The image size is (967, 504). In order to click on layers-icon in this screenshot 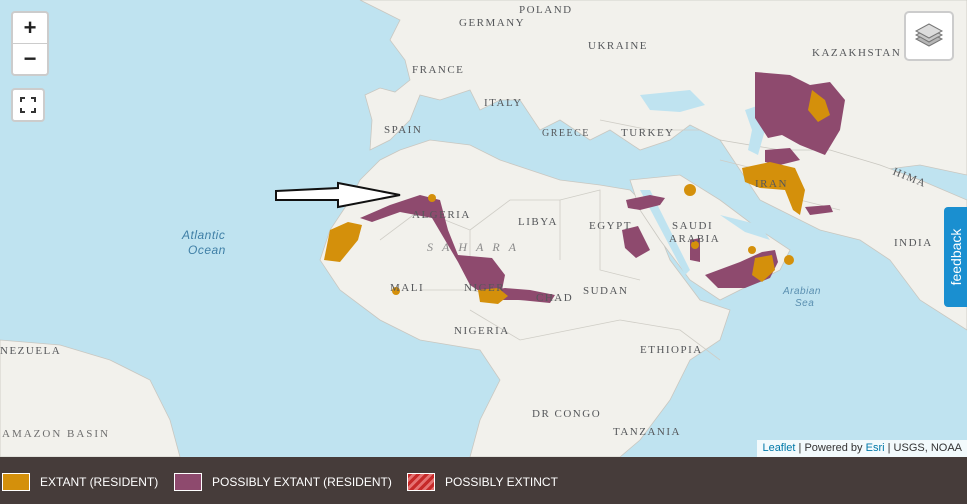, I will do `click(929, 35)`.